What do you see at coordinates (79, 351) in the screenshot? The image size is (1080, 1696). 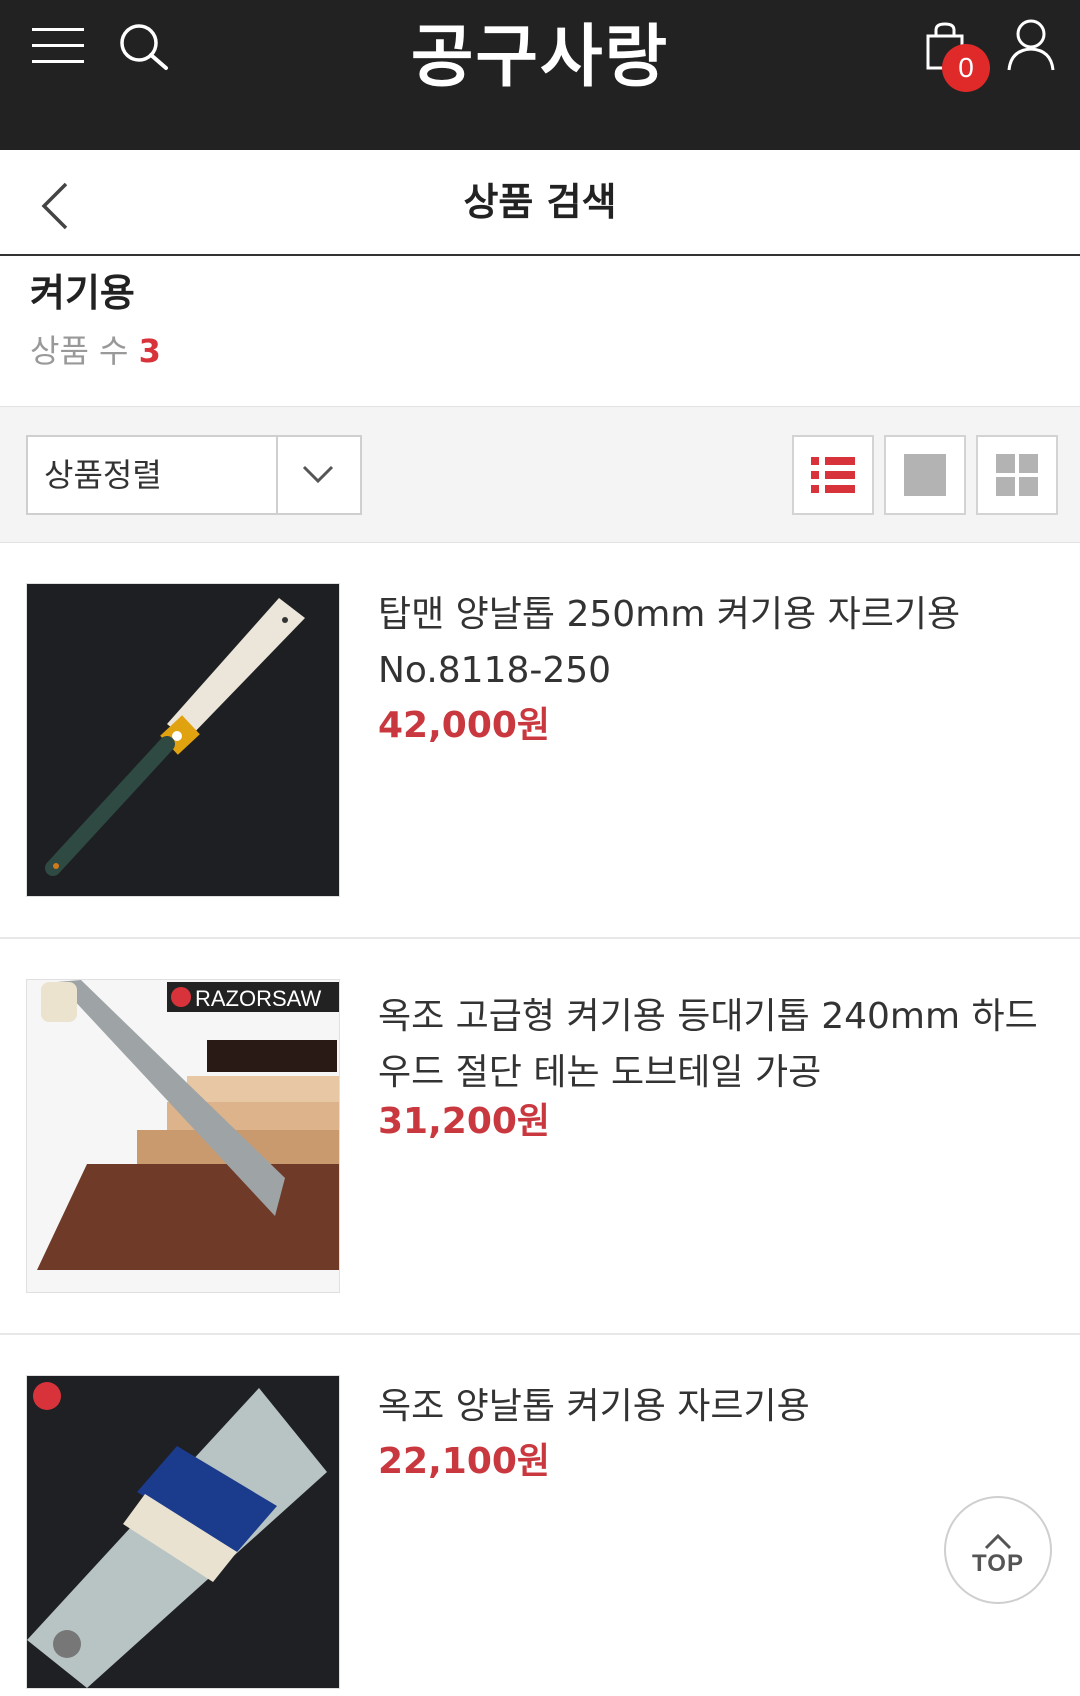 I see `result-count-label: 상품 수` at bounding box center [79, 351].